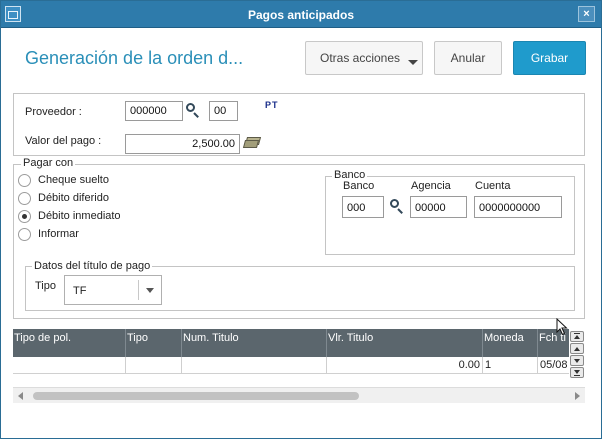 This screenshot has width=602, height=439. I want to click on valor-pago-label: Valor del pago :, so click(63, 141).